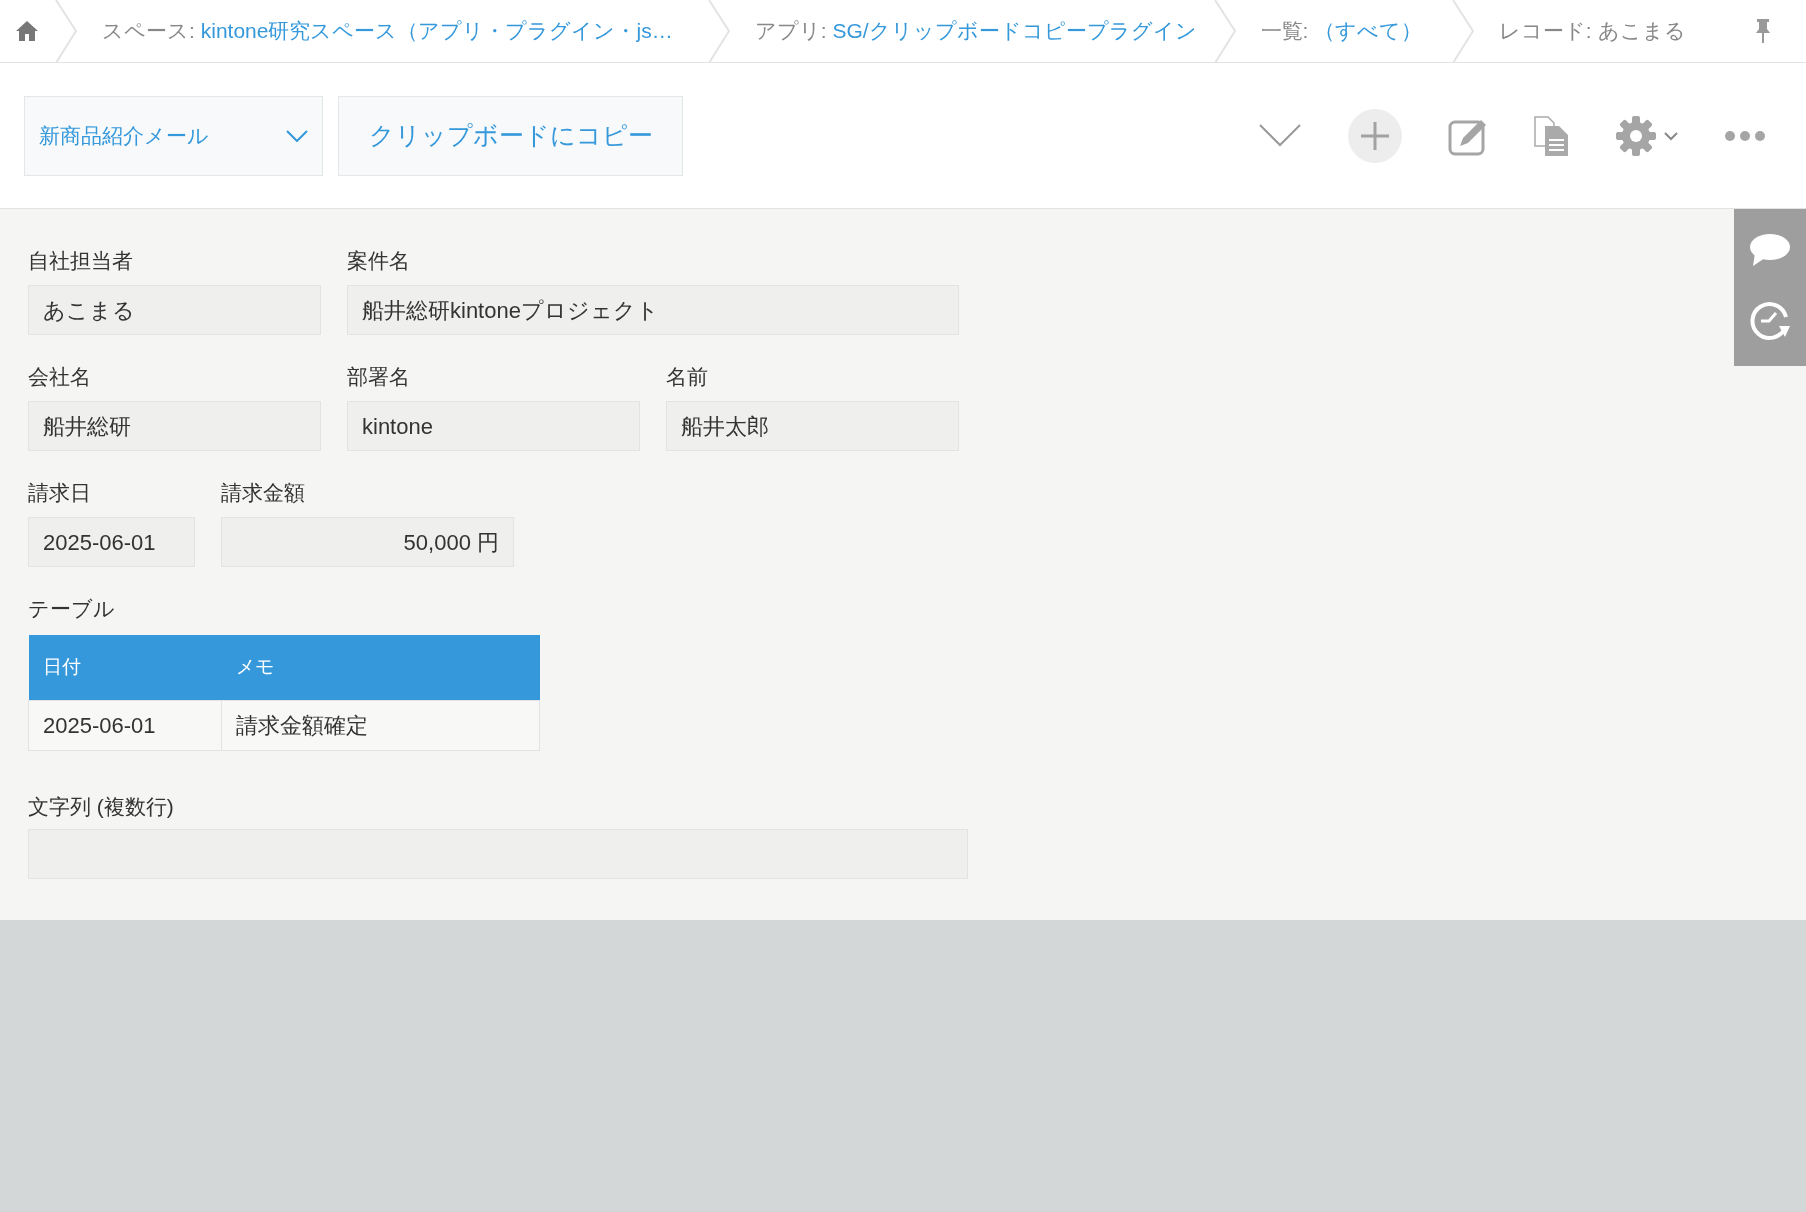 The width and height of the screenshot is (1806, 1212). I want to click on field-value: 船井太郎, so click(812, 426).